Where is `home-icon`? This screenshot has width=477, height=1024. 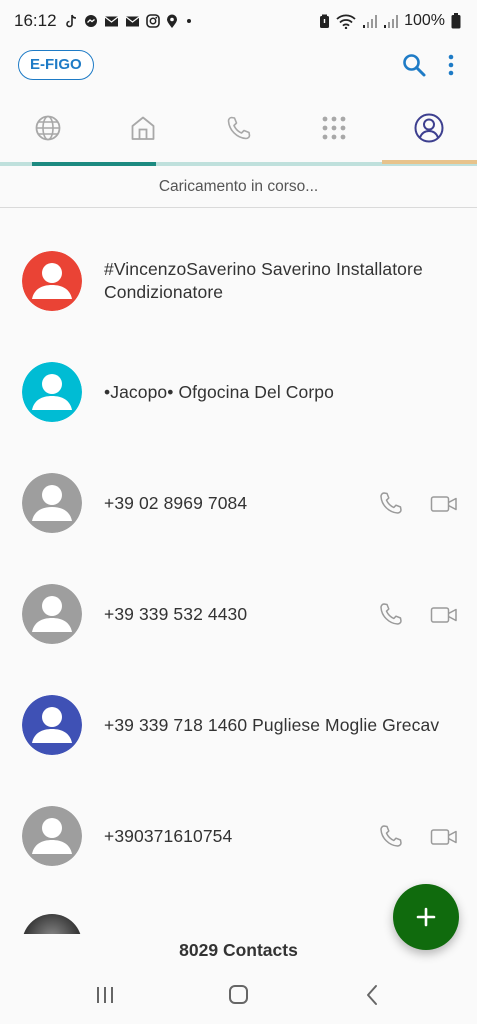 home-icon is located at coordinates (143, 128).